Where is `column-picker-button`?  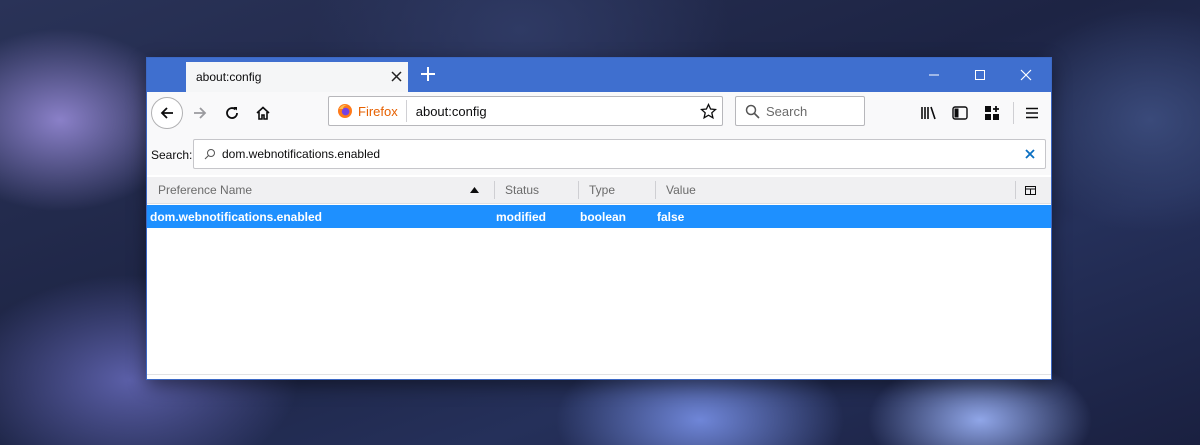
column-picker-button is located at coordinates (1032, 190).